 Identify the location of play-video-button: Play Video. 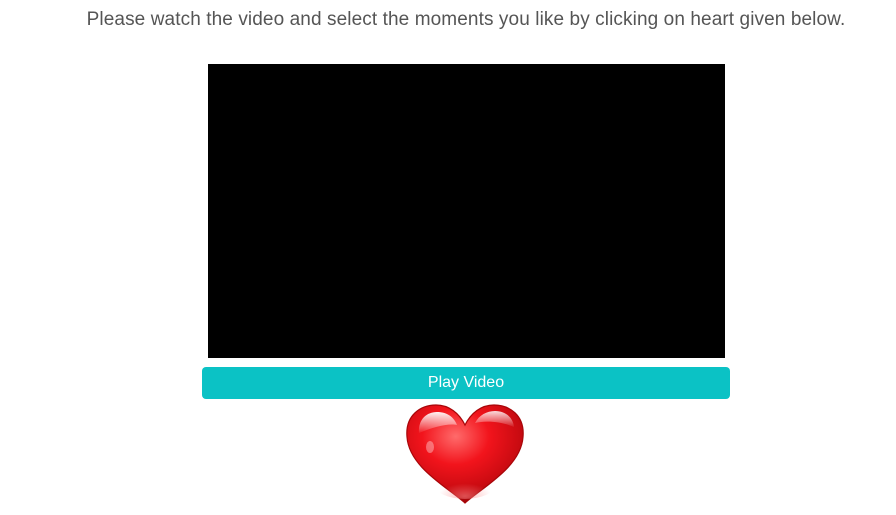
(466, 383).